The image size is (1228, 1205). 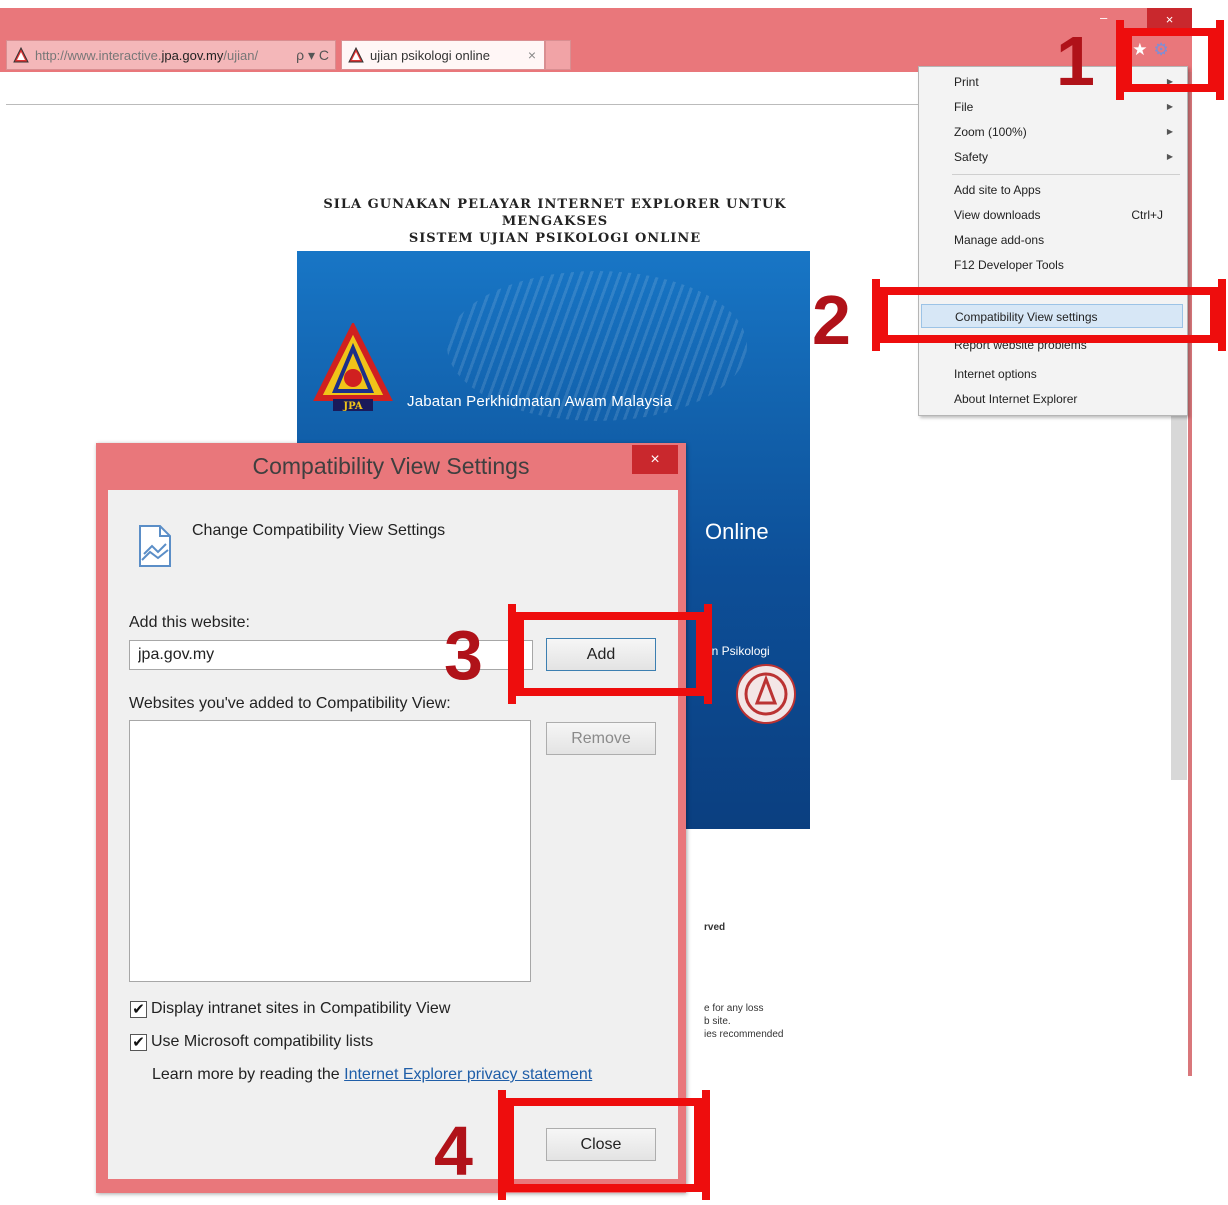 I want to click on menu-item-internet-options: Internet options, so click(x=1052, y=374).